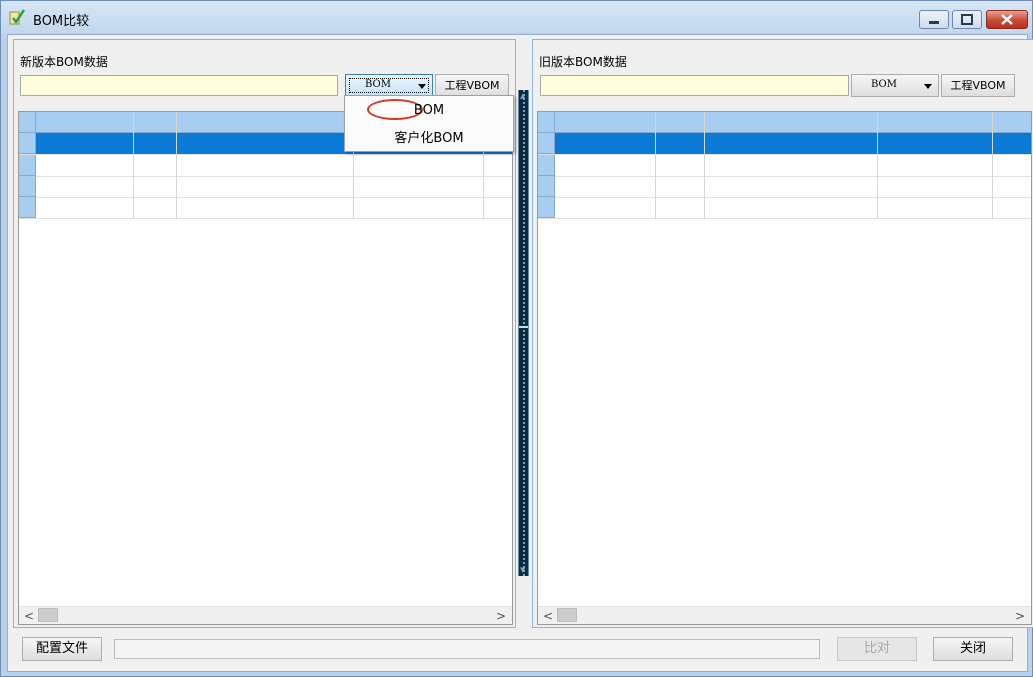  I want to click on chevron-down-icon, so click(928, 86).